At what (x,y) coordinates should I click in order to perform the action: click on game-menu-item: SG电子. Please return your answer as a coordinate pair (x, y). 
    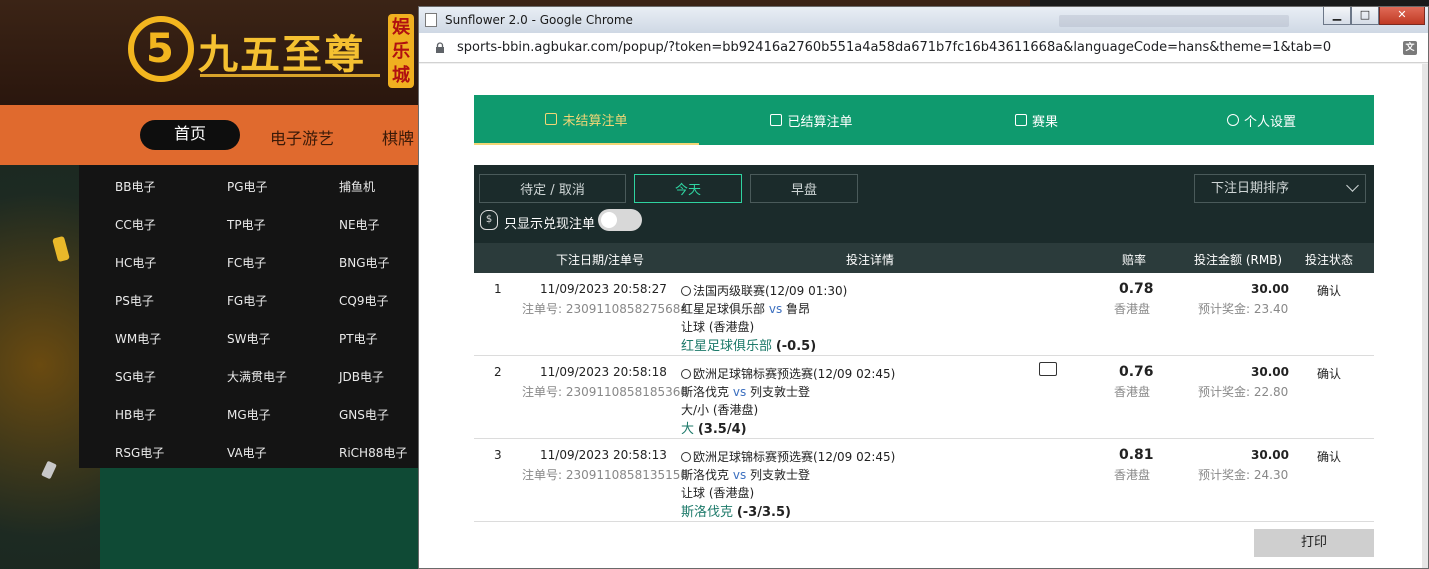
    Looking at the image, I should click on (135, 376).